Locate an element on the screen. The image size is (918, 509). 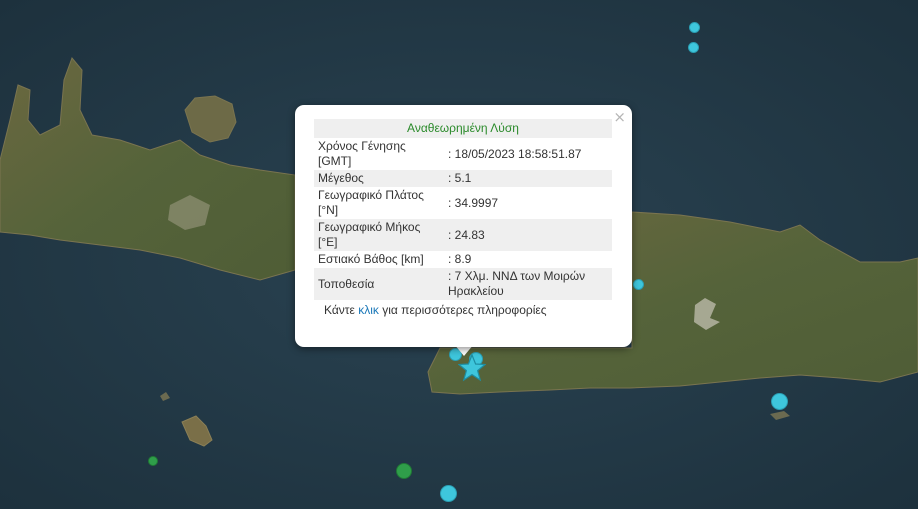
popup-header: Αναθεωρημένη Λύση is located at coordinates (463, 128).